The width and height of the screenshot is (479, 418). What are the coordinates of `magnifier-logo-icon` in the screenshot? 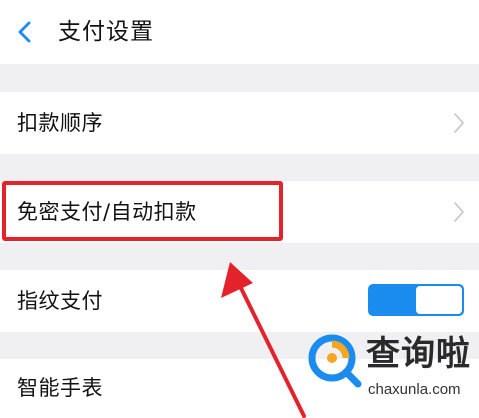 It's located at (335, 361).